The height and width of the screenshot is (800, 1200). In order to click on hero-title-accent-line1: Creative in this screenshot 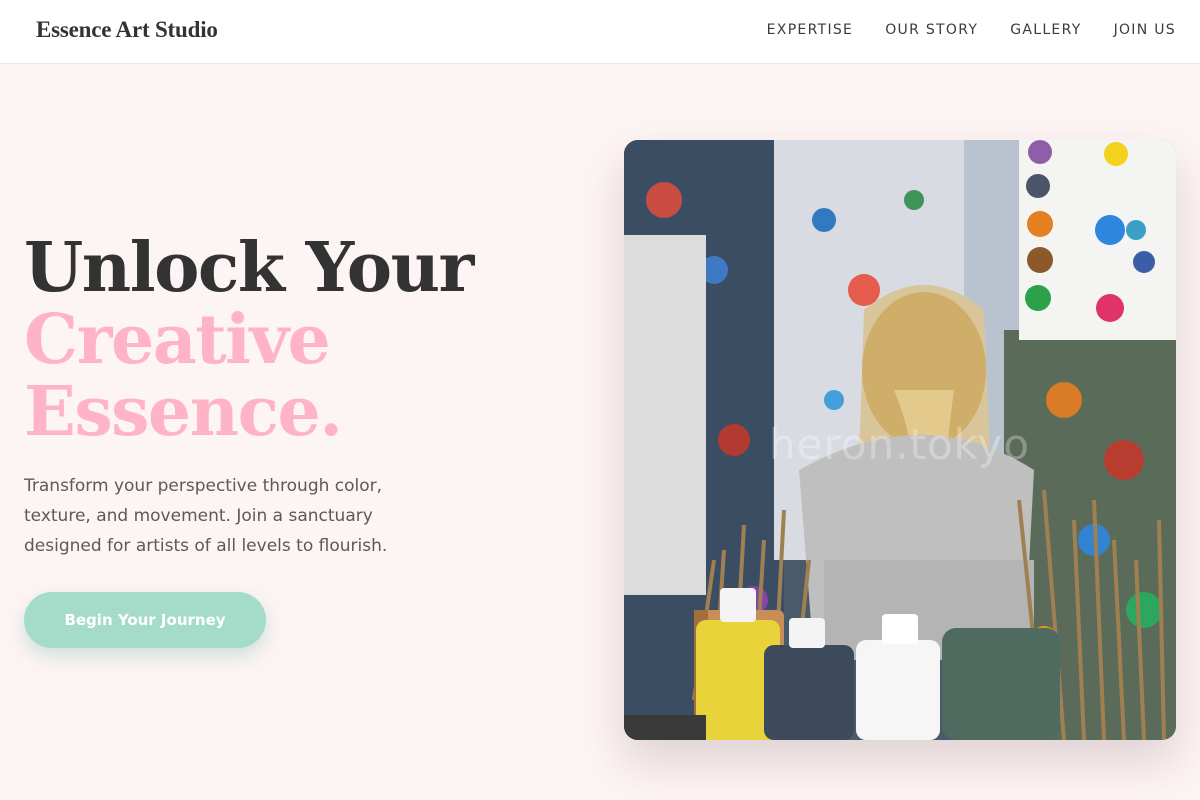, I will do `click(177, 340)`.